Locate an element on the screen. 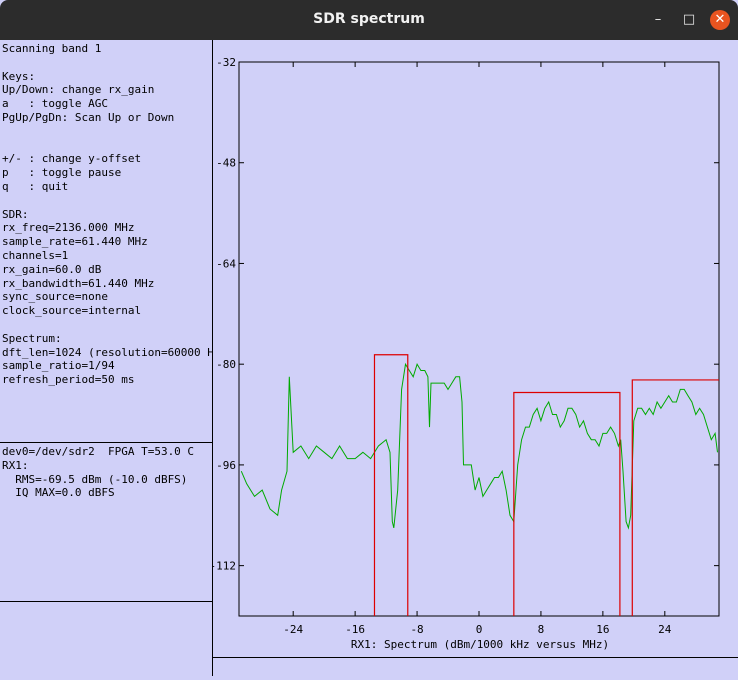 Image resolution: width=738 pixels, height=680 pixels. text-line: Spectrum: is located at coordinates (32, 338).